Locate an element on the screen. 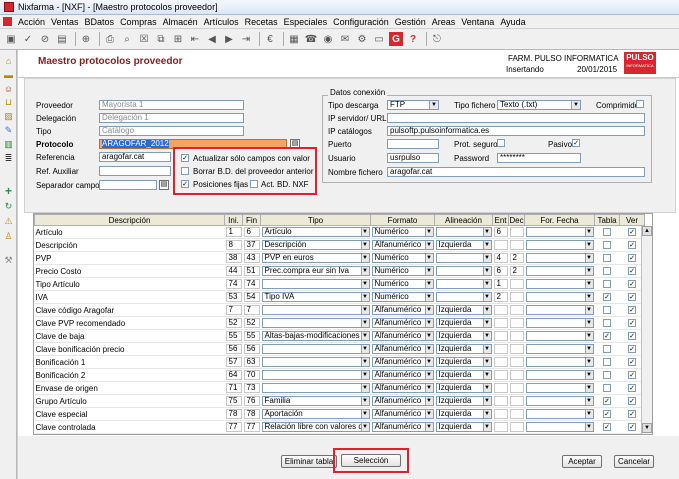  row-ini: 53 is located at coordinates (233, 297).